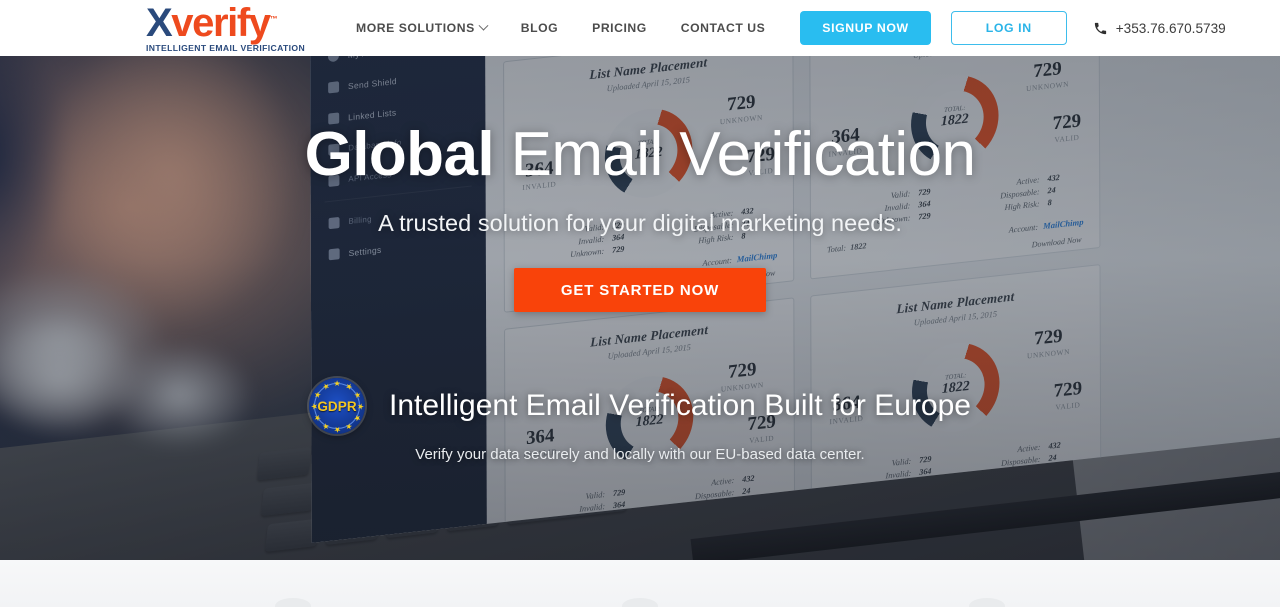 This screenshot has width=1280, height=607. I want to click on page-title: Global Email Verification, so click(640, 155).